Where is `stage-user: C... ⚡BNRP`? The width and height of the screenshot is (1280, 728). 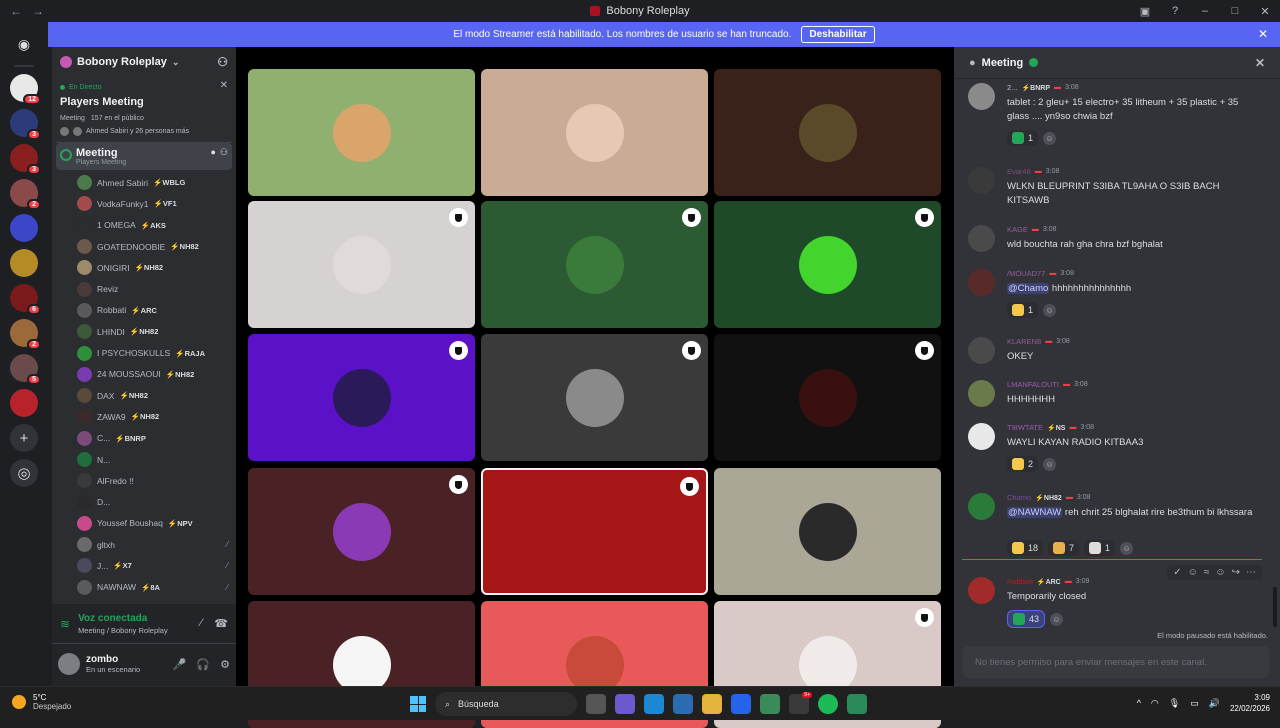 stage-user: C... ⚡BNRP is located at coordinates (156, 438).